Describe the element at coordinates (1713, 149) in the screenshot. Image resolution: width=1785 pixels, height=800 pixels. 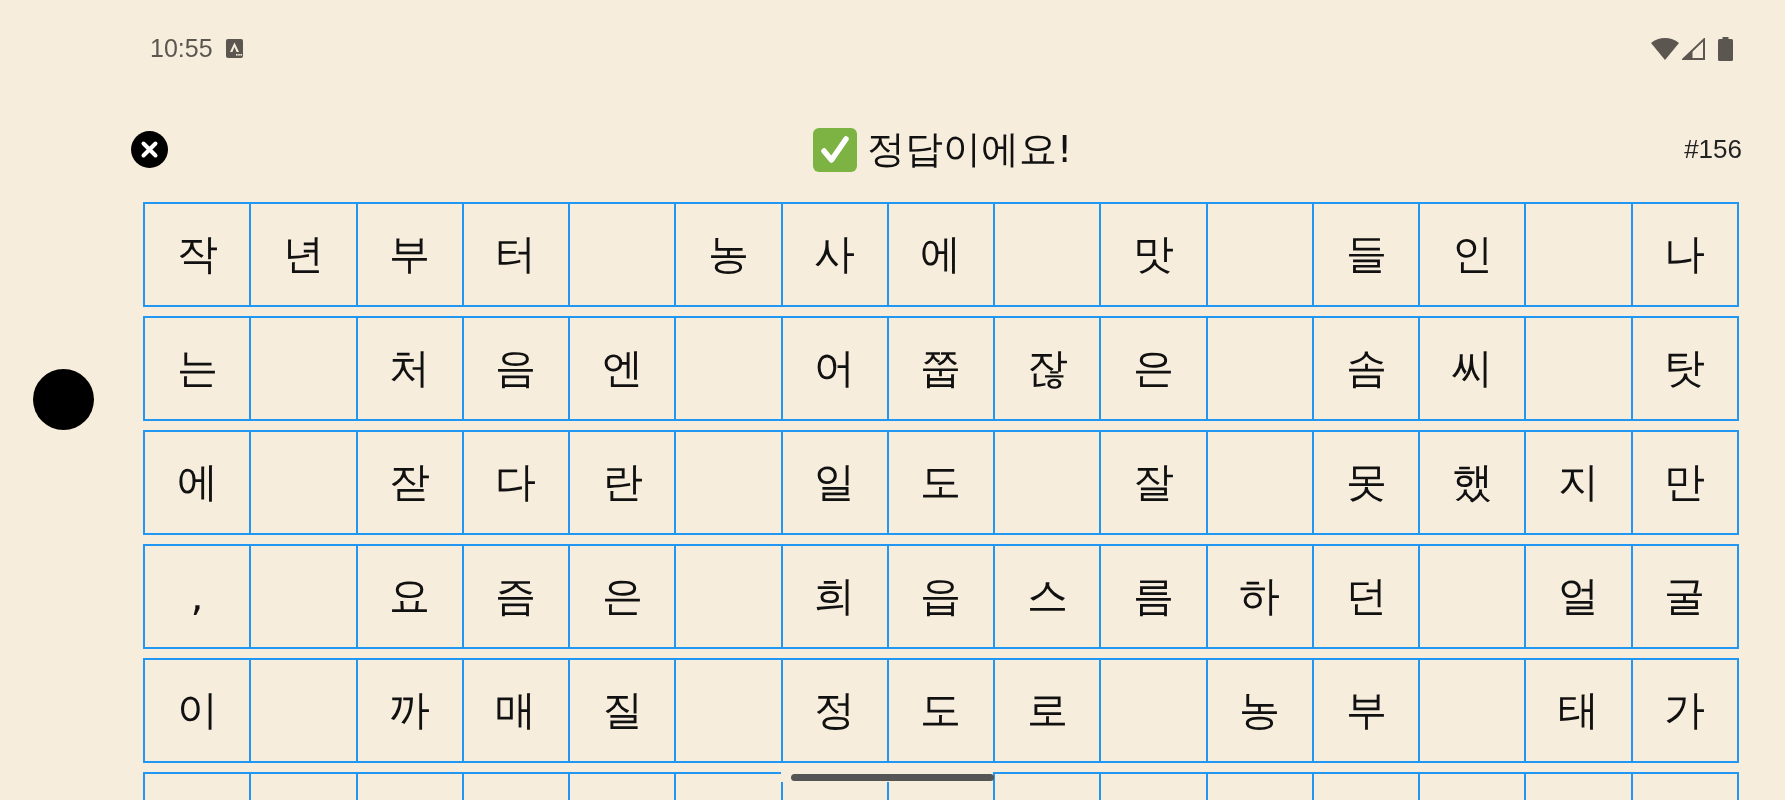
I see `puzzle-number: #156` at that location.